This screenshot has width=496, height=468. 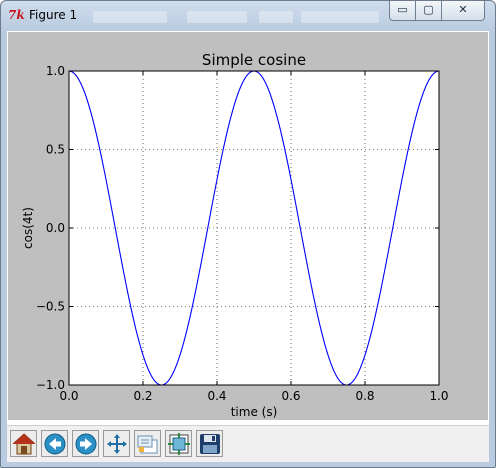 I want to click on x-tick-label: 0.8, so click(x=364, y=396).